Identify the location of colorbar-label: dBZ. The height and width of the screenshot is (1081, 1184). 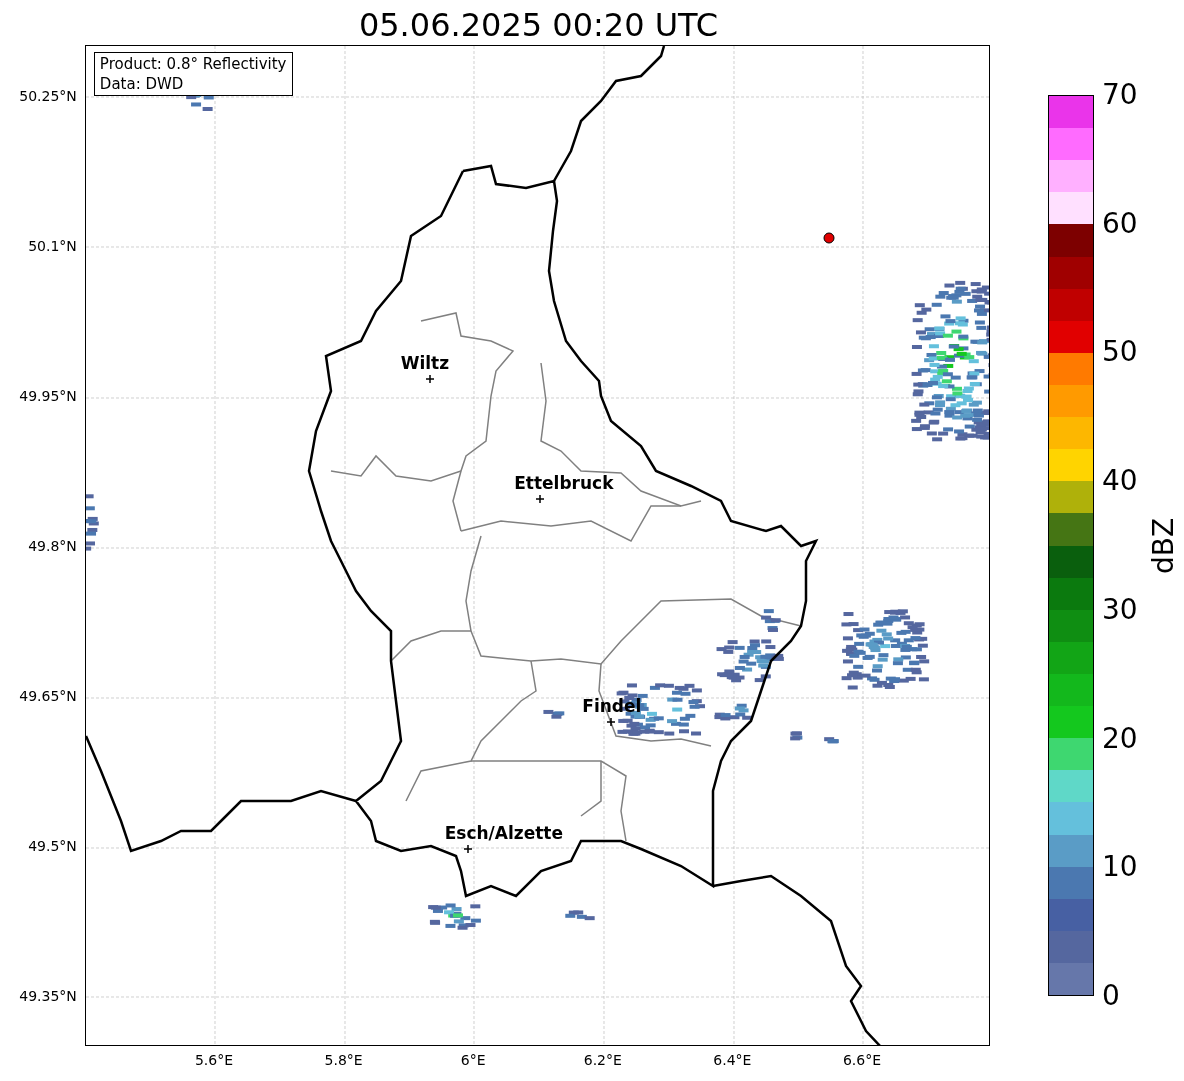
(1164, 545).